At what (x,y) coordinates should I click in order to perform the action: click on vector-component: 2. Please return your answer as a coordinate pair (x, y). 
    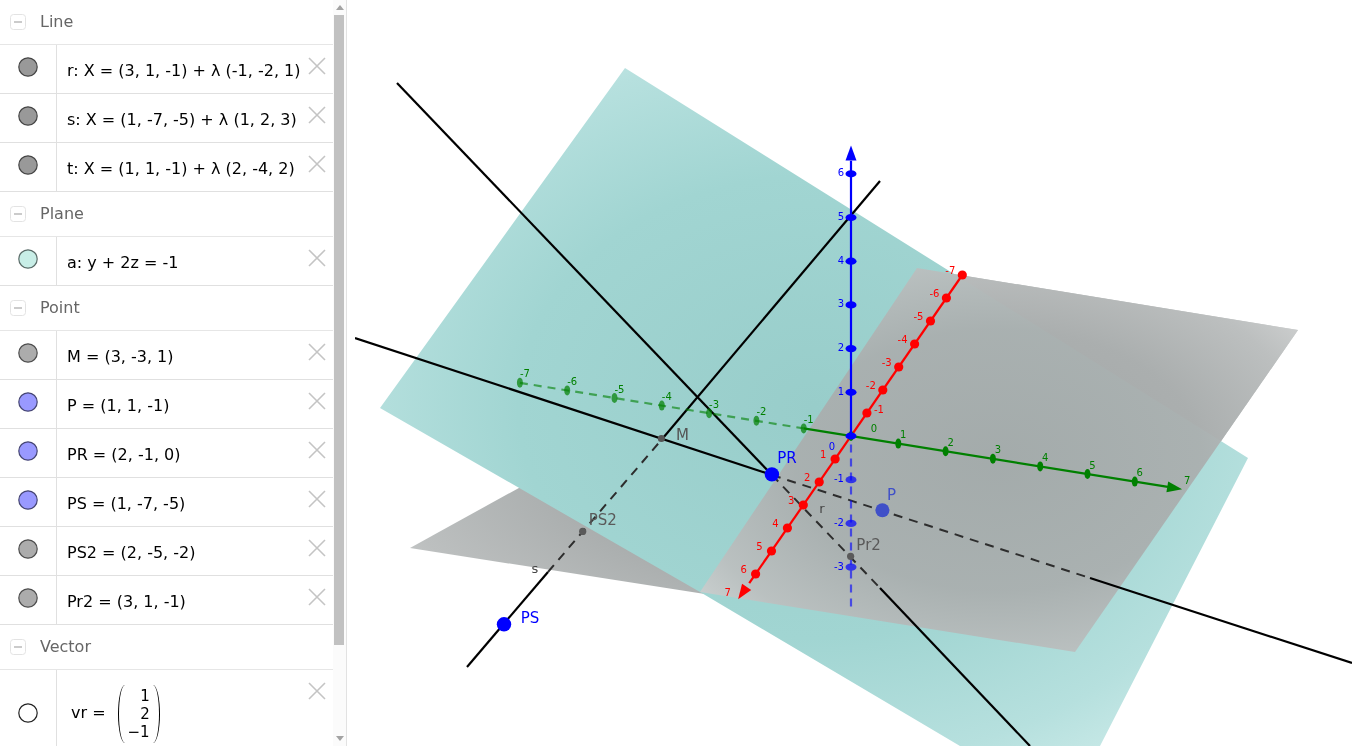
    Looking at the image, I should click on (145, 714).